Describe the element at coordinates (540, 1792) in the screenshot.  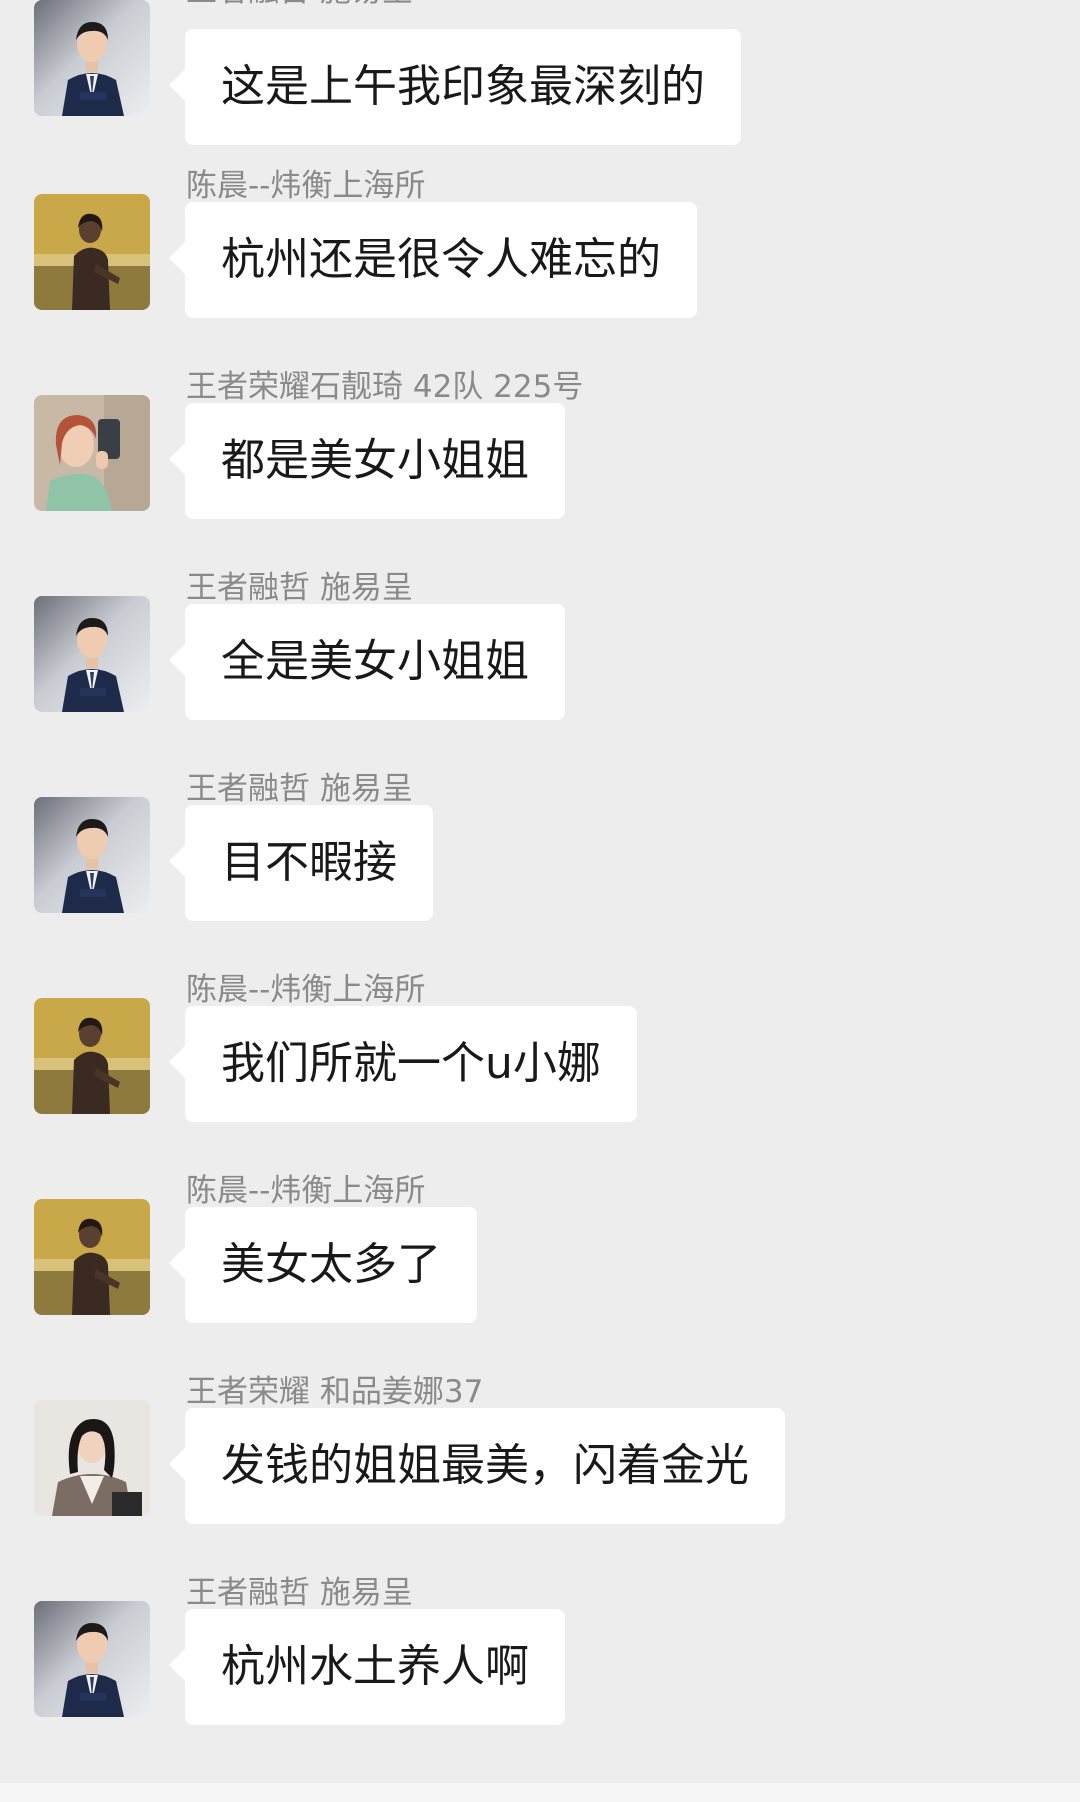
I see `input-bar-edge` at that location.